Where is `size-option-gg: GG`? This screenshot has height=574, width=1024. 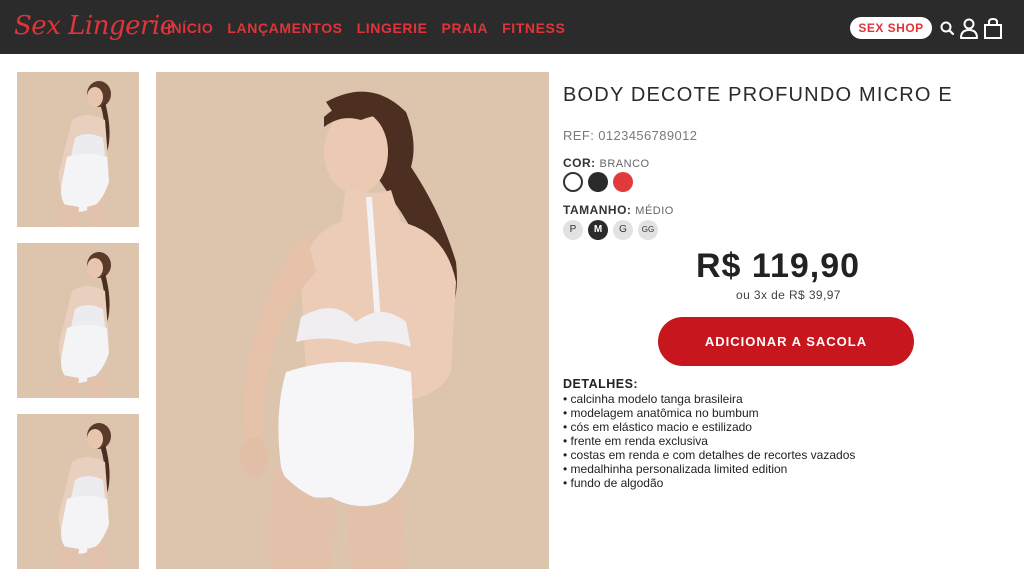
size-option-gg: GG is located at coordinates (648, 230).